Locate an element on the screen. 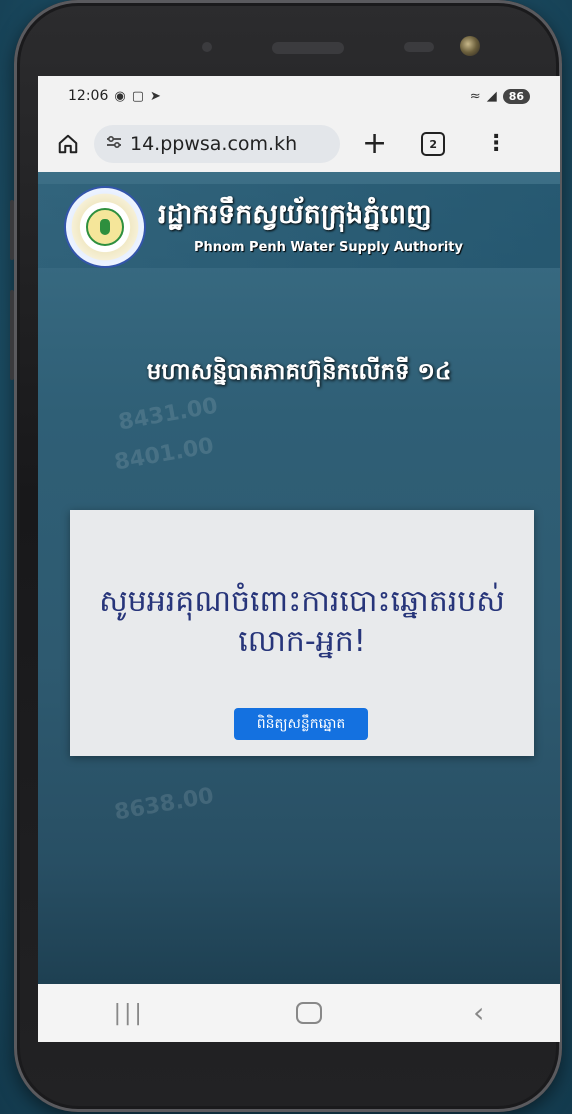  power-button is located at coordinates (12, 335).